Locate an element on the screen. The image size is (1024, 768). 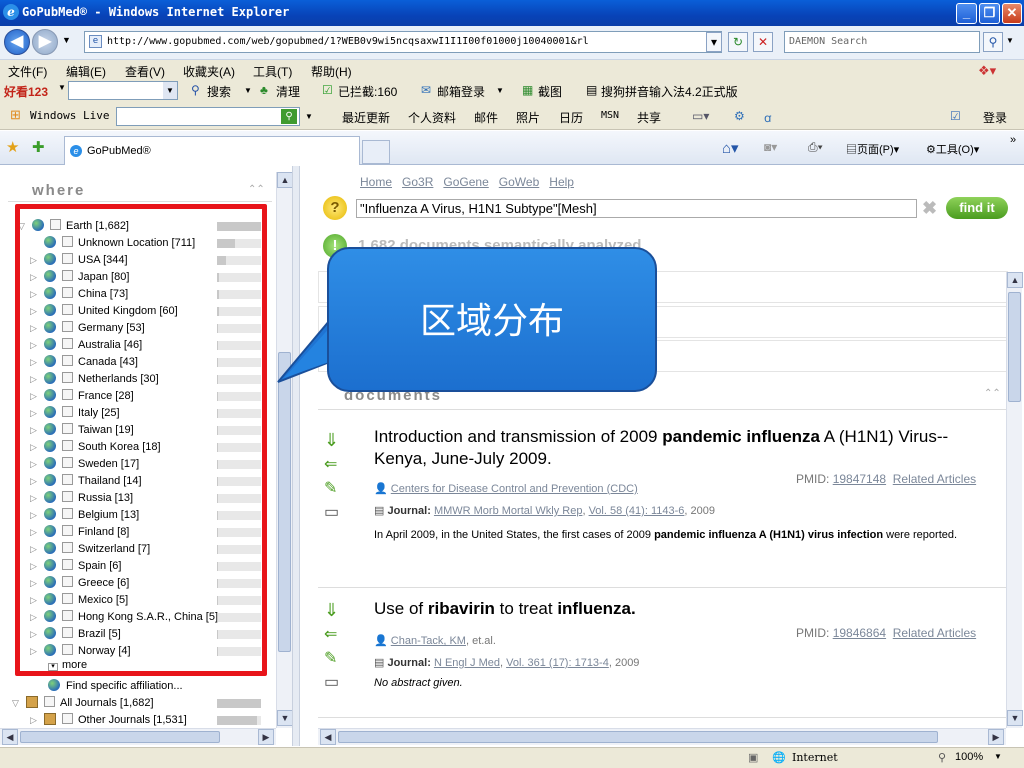
search-box: DAEMON Search is located at coordinates (882, 42).